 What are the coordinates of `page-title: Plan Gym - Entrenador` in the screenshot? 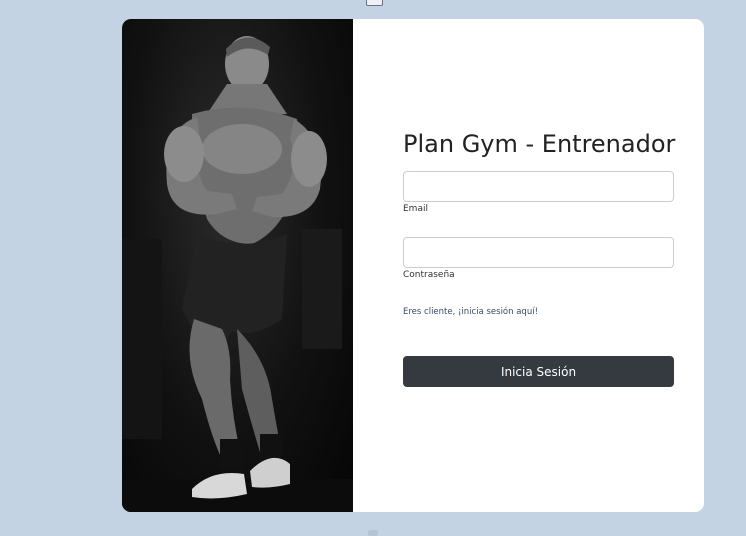 It's located at (539, 144).